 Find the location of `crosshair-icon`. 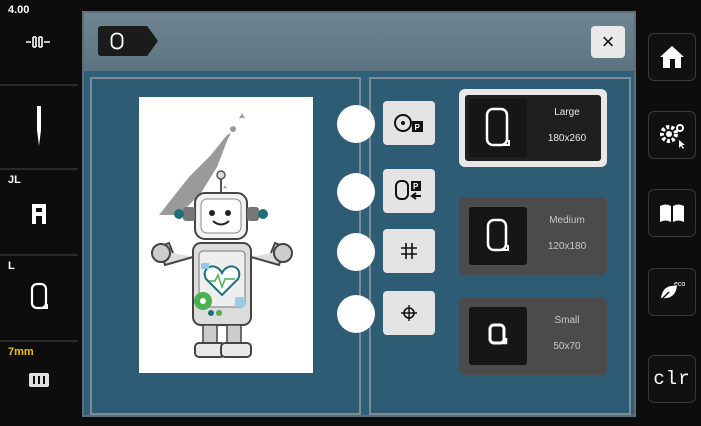

crosshair-icon is located at coordinates (409, 313).